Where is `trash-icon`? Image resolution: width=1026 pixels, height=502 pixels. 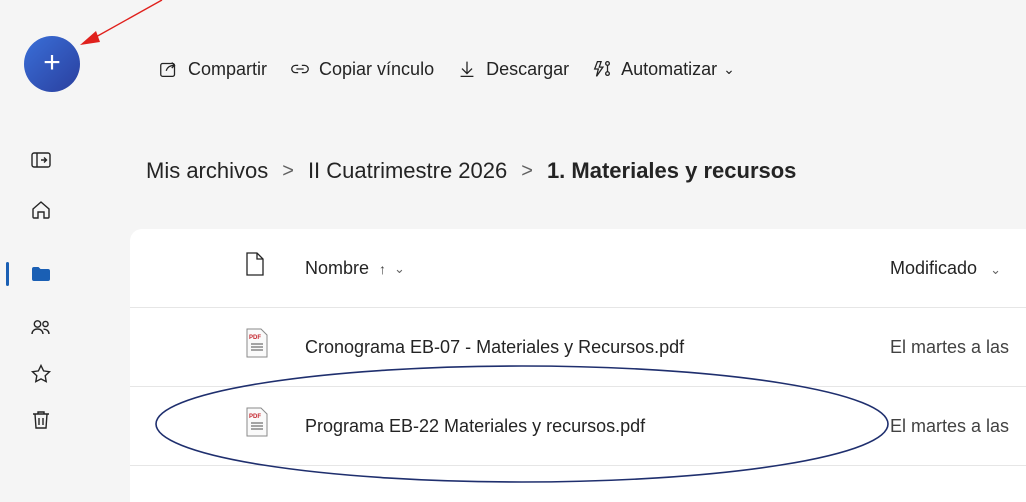 trash-icon is located at coordinates (41, 420).